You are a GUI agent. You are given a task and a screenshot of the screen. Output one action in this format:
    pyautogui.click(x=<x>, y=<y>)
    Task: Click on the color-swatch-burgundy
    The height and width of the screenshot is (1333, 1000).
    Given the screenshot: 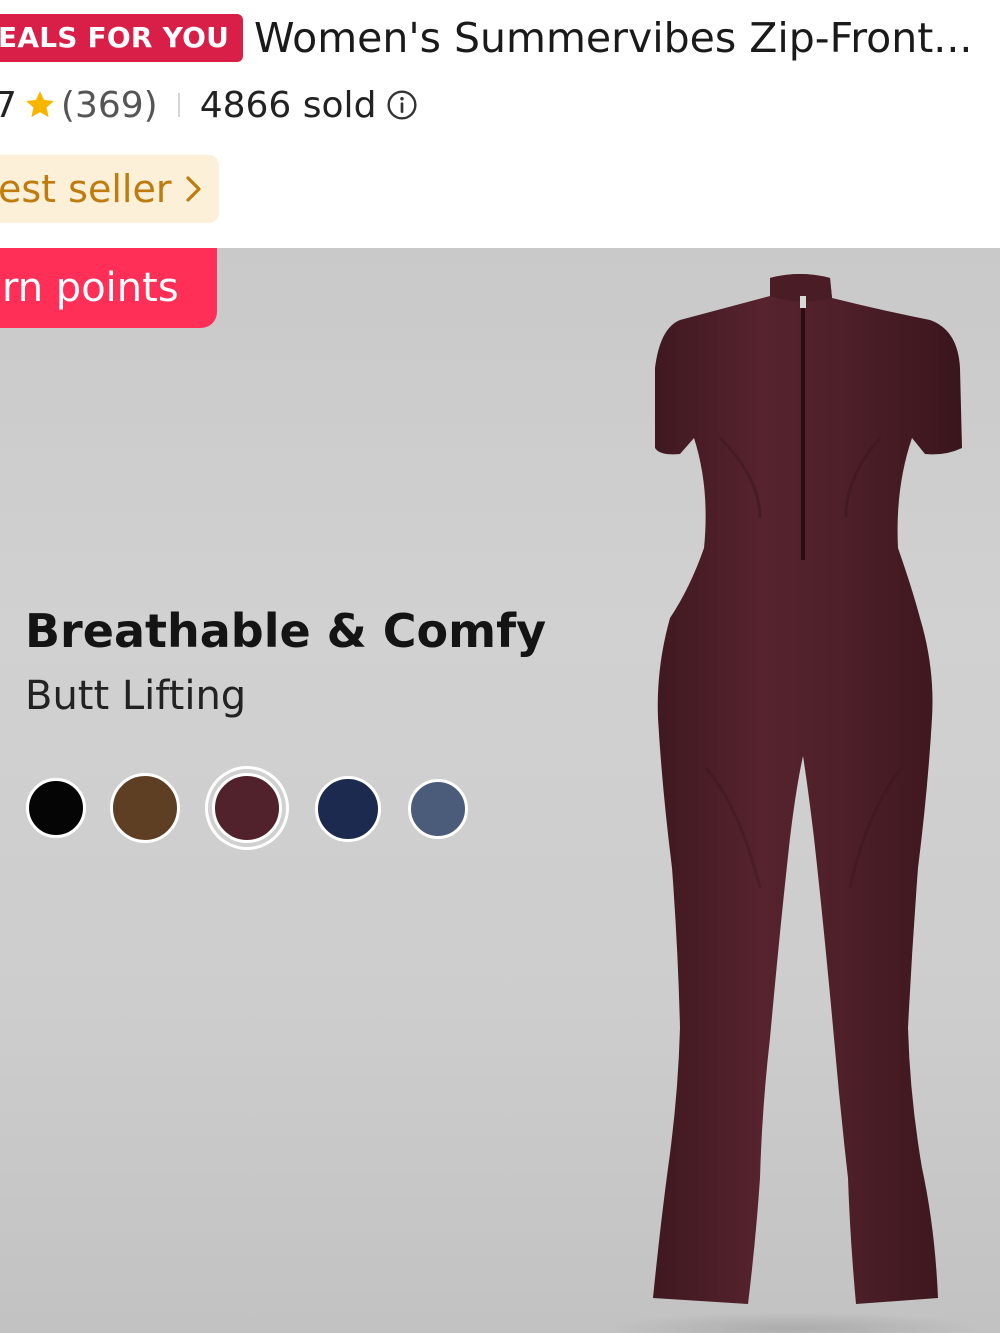 What is the action you would take?
    pyautogui.click(x=247, y=808)
    